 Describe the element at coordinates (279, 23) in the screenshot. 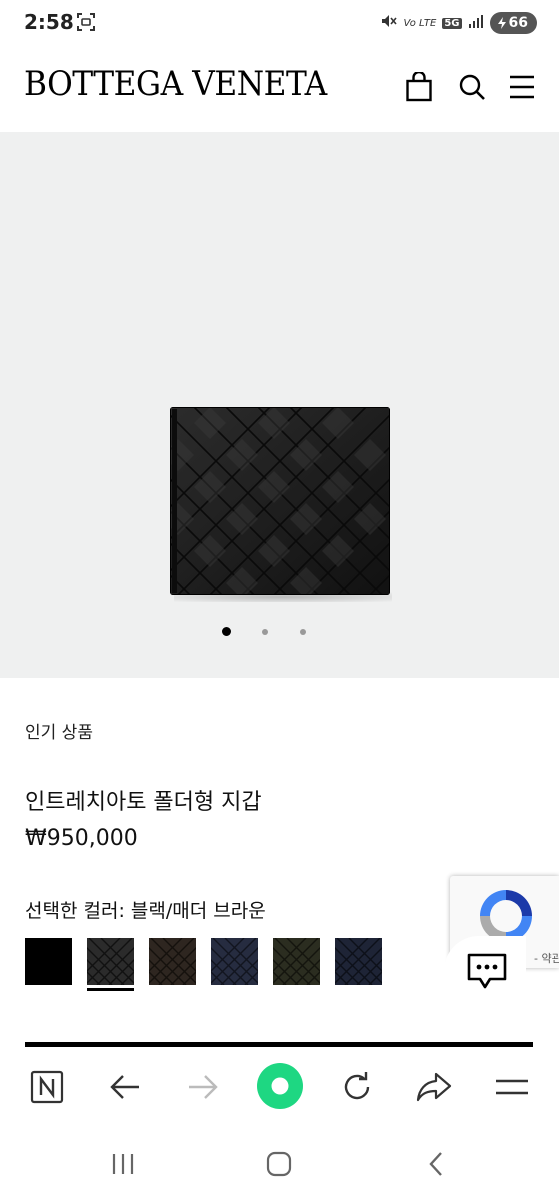

I see `status-bar: 2:58 Vo LTE 5G 66` at that location.